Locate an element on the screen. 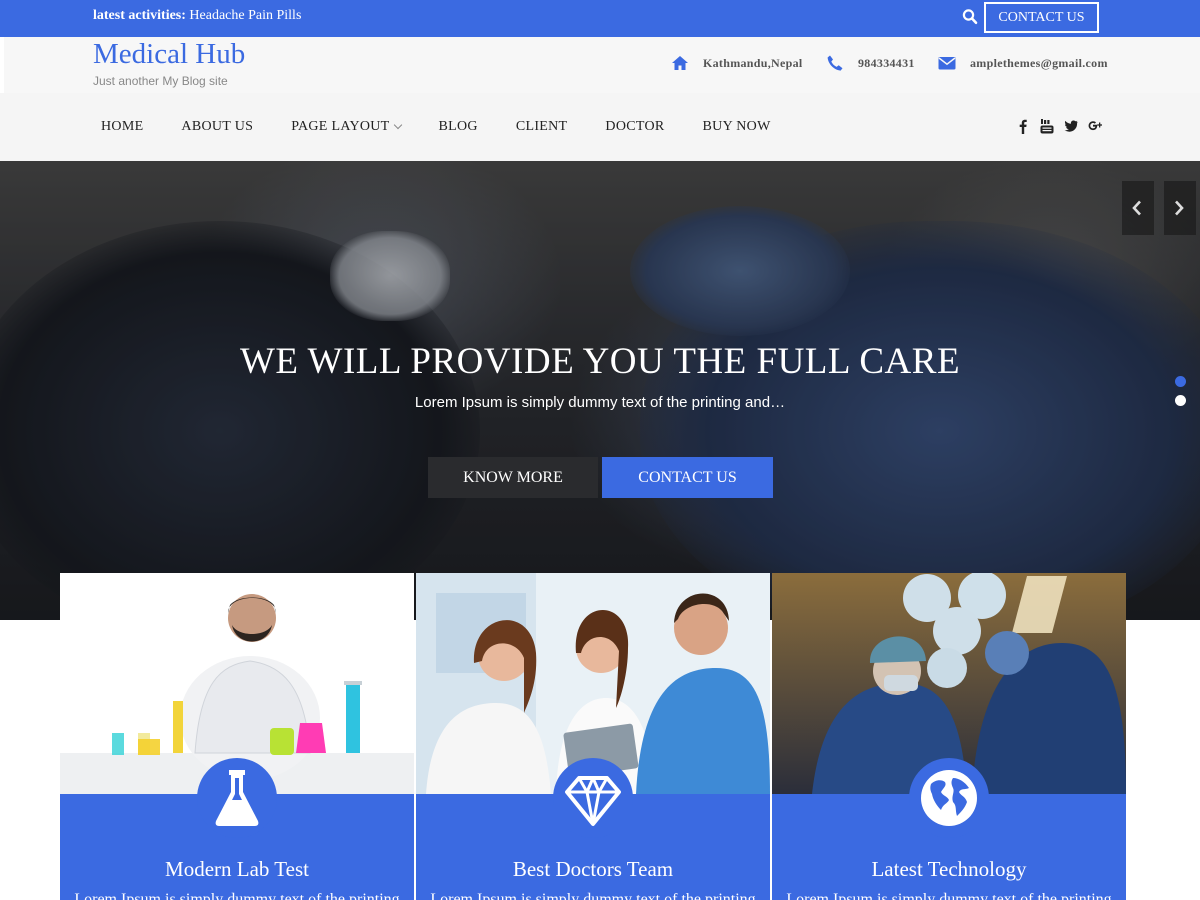 This screenshot has width=1200, height=900. nav-item-client: CLIENT is located at coordinates (542, 127).